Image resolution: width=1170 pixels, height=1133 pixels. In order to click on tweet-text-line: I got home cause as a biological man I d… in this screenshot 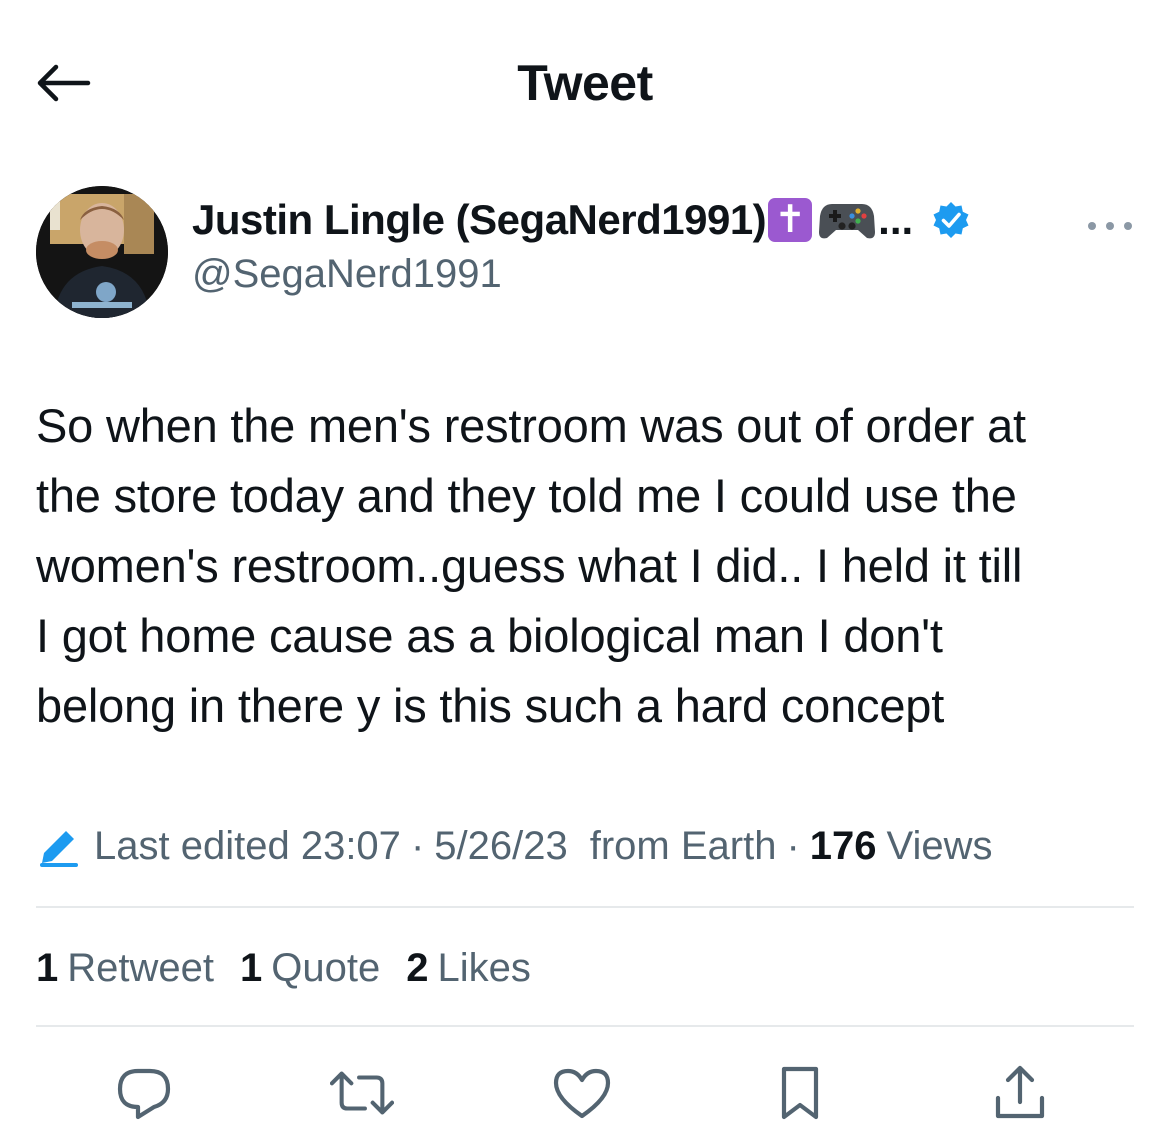, I will do `click(489, 635)`.